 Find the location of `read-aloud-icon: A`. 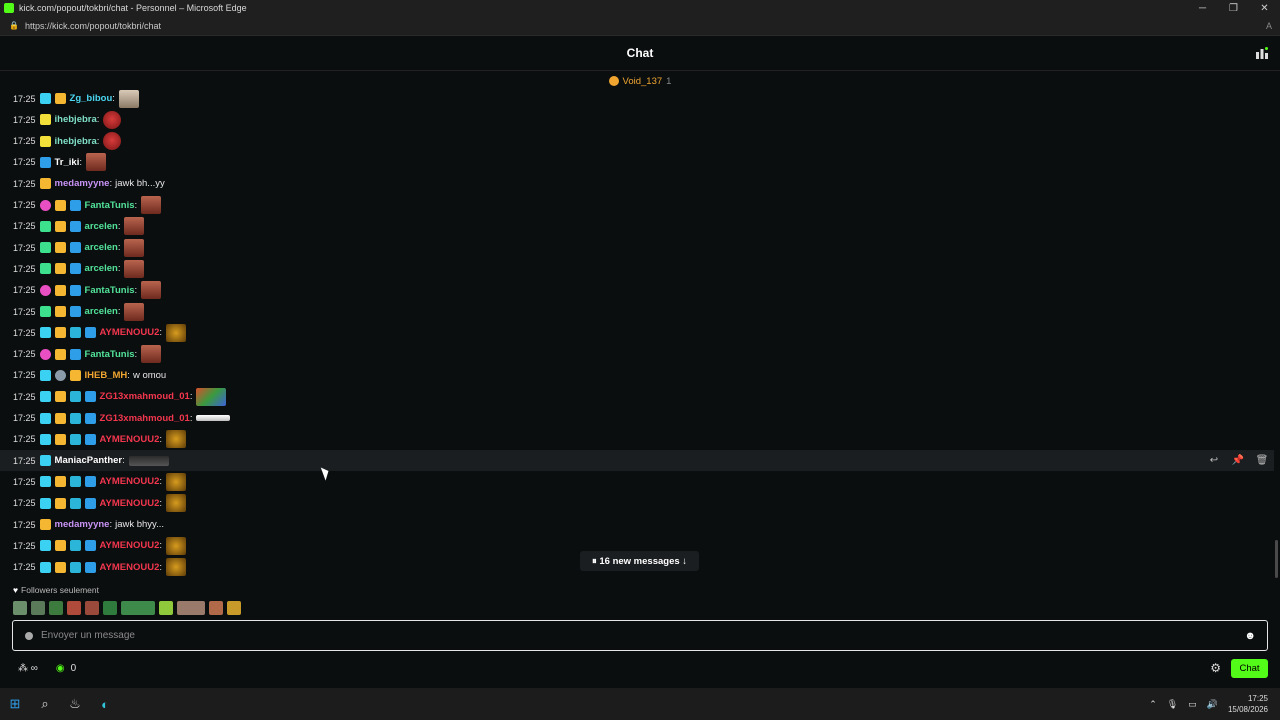

read-aloud-icon: A is located at coordinates (1269, 26).